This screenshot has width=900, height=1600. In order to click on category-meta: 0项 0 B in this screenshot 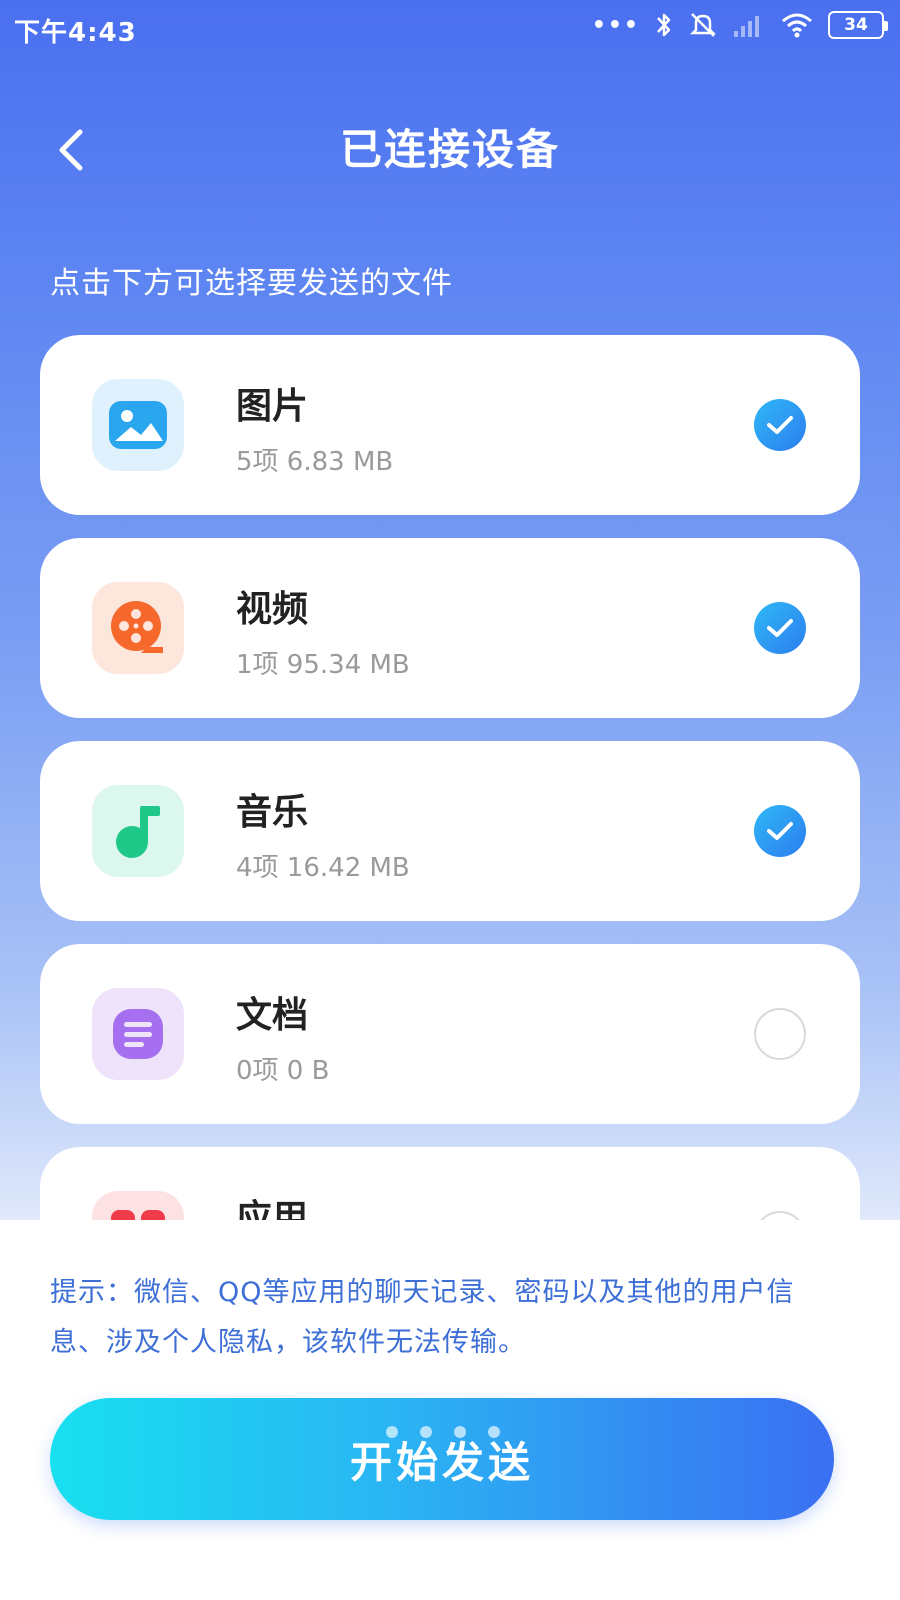, I will do `click(283, 1071)`.